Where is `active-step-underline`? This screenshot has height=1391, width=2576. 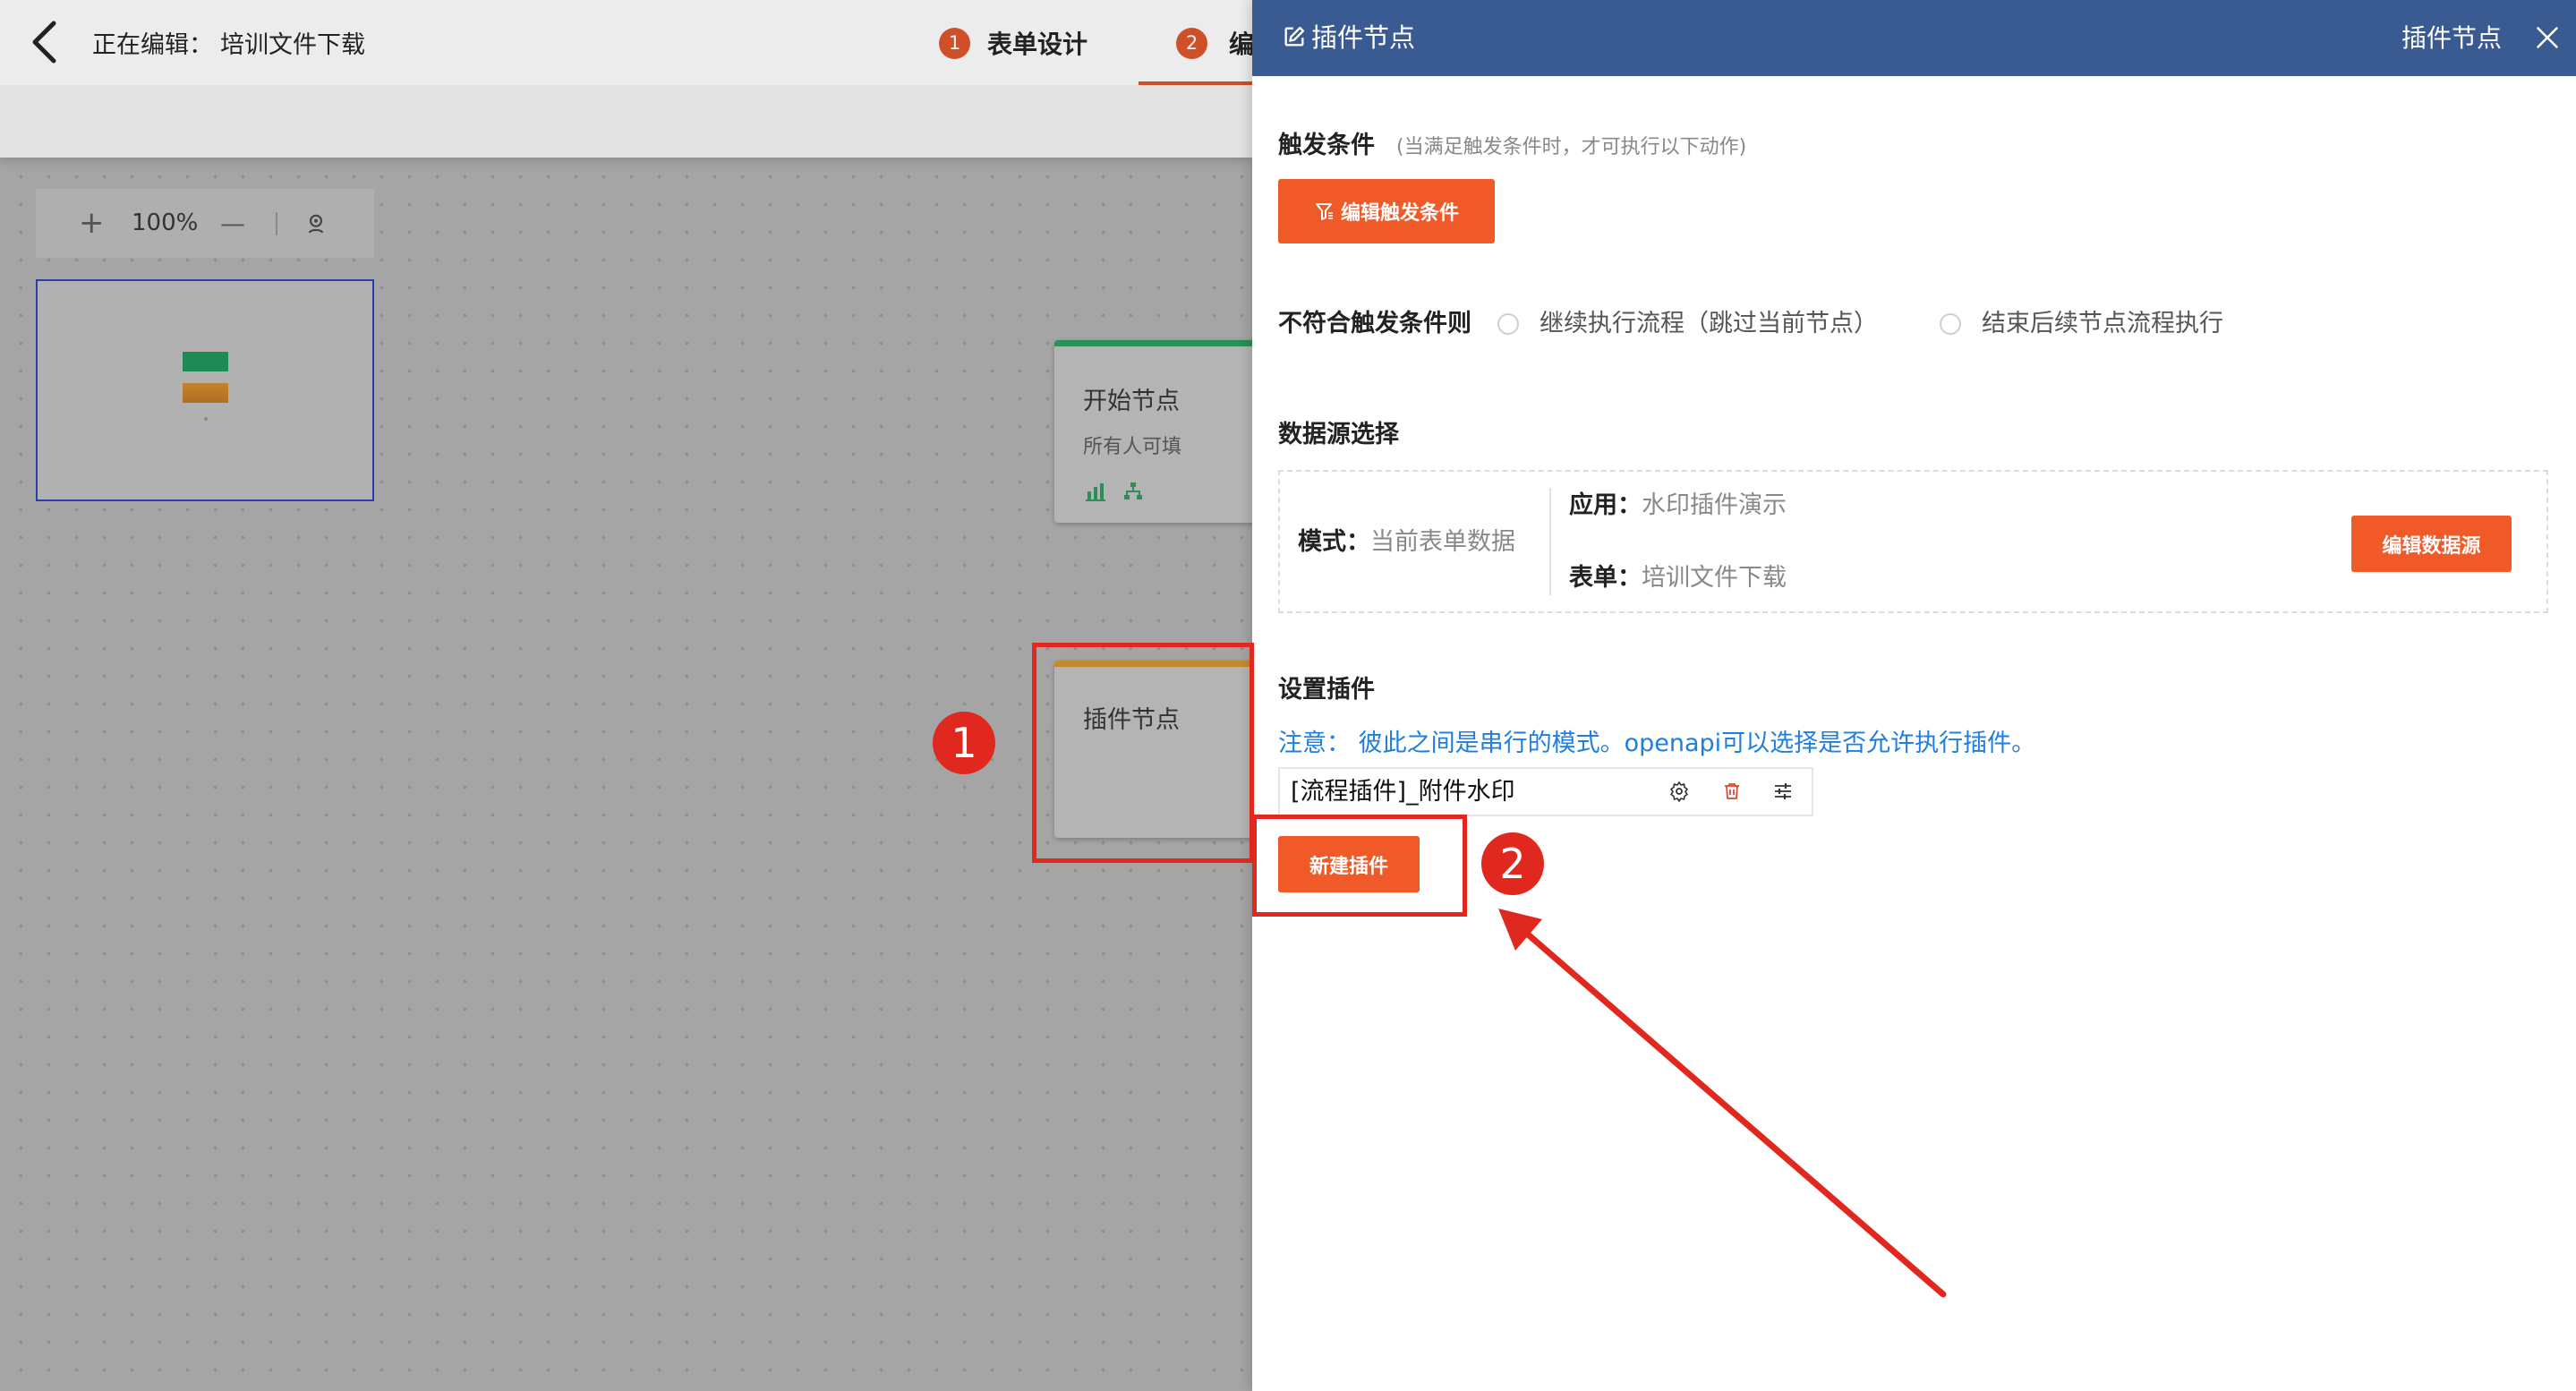
active-step-underline is located at coordinates (1195, 83).